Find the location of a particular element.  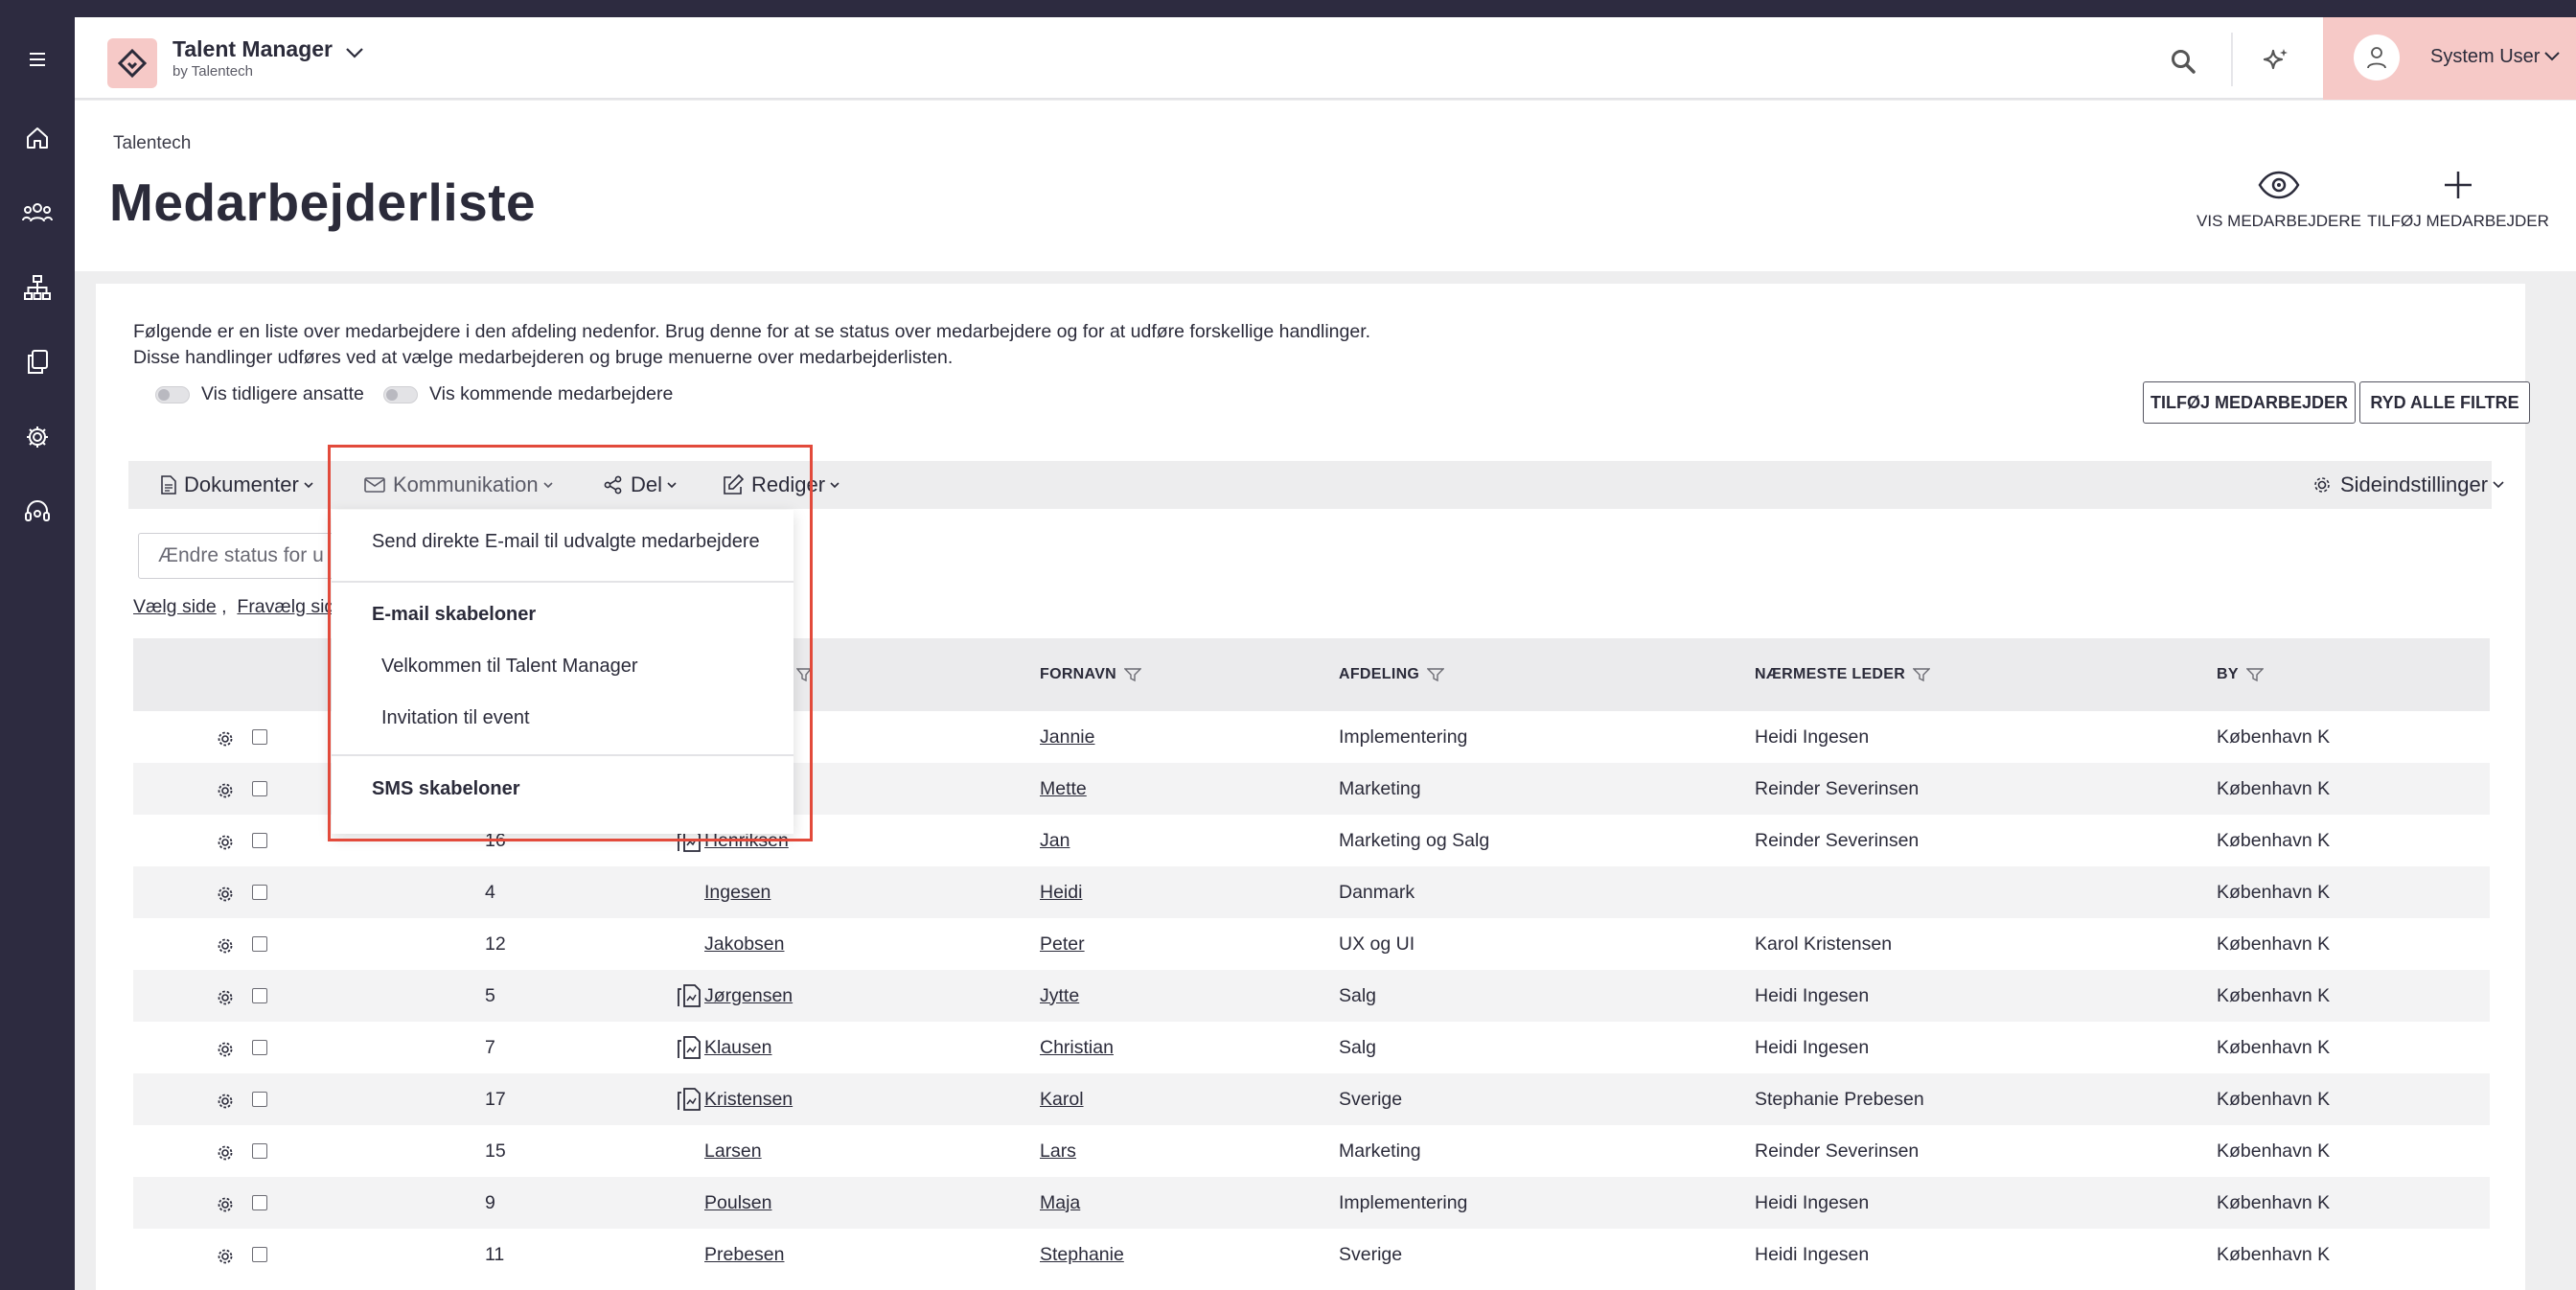

home-icon is located at coordinates (37, 138).